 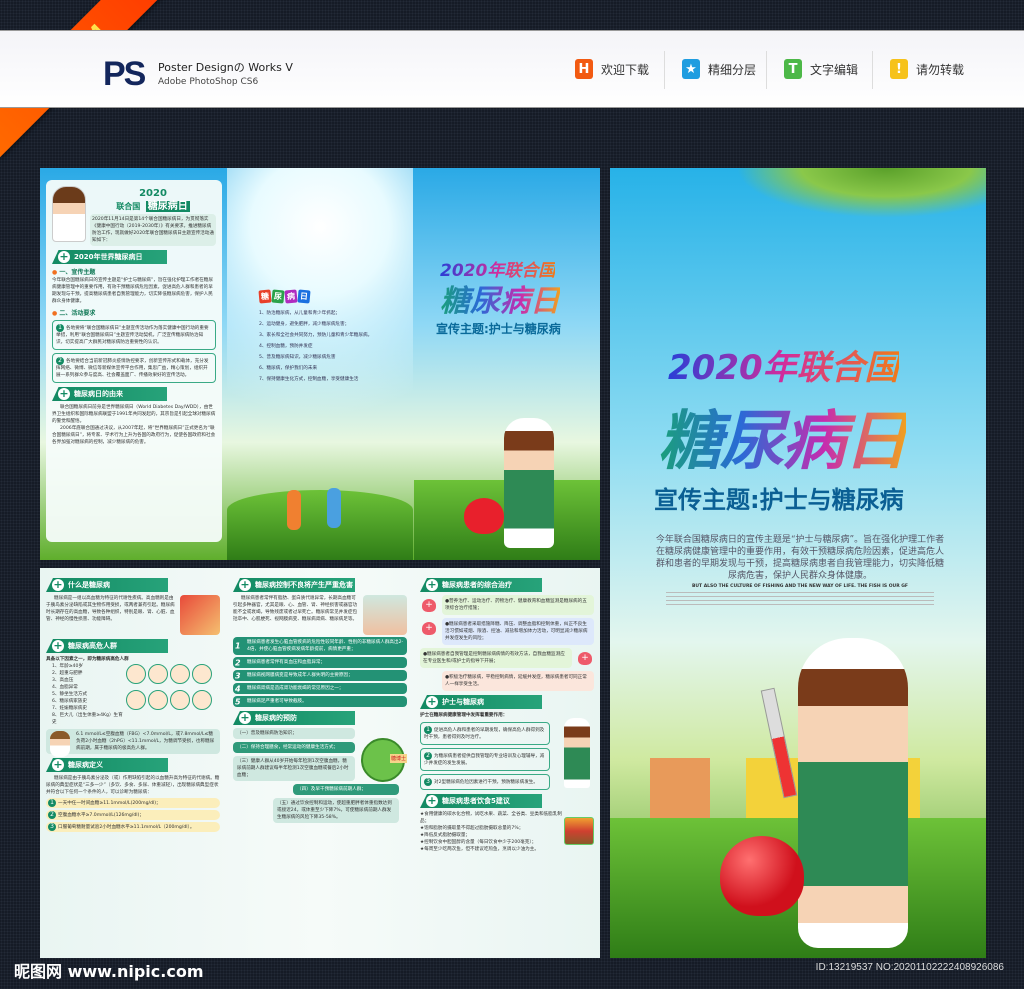 I want to click on treatment-text: ●营养治疗、运动治疗、药物治疗、健康教育和血糖监测是糖尿病的五项综合治疗措施；, so click(x=516, y=605).